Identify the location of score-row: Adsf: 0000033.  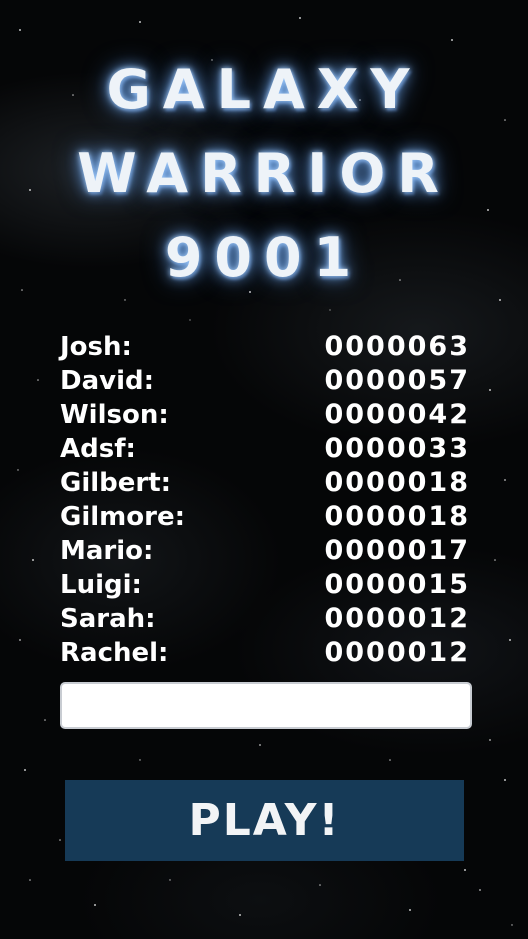
(265, 449).